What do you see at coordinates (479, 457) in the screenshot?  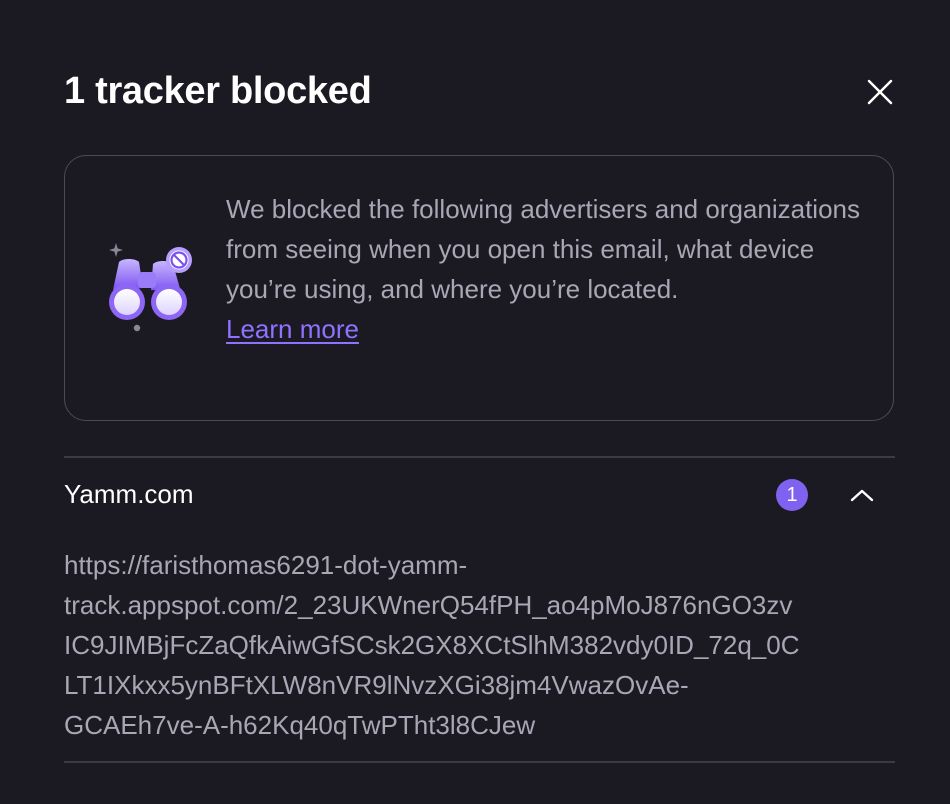 I see `divider-top` at bounding box center [479, 457].